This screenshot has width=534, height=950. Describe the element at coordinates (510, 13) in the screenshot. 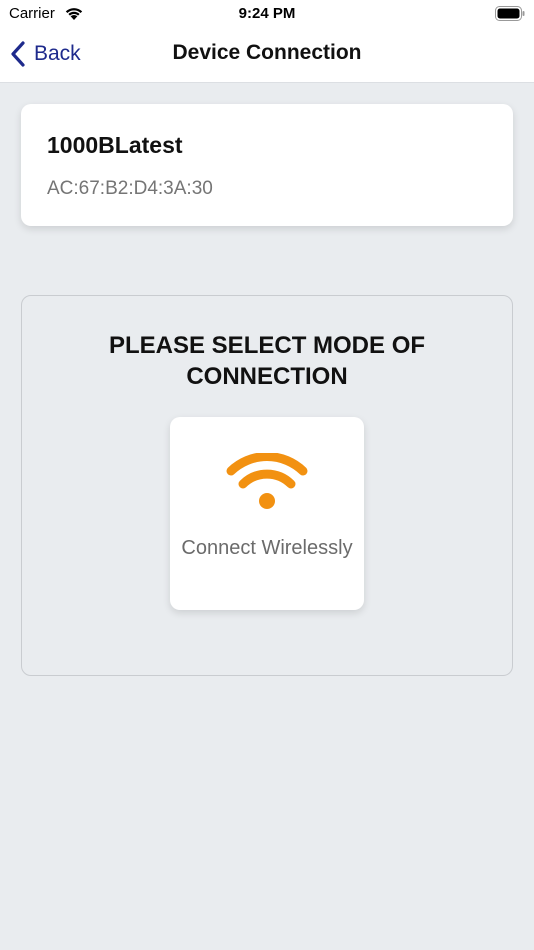

I see `battery-icon` at that location.